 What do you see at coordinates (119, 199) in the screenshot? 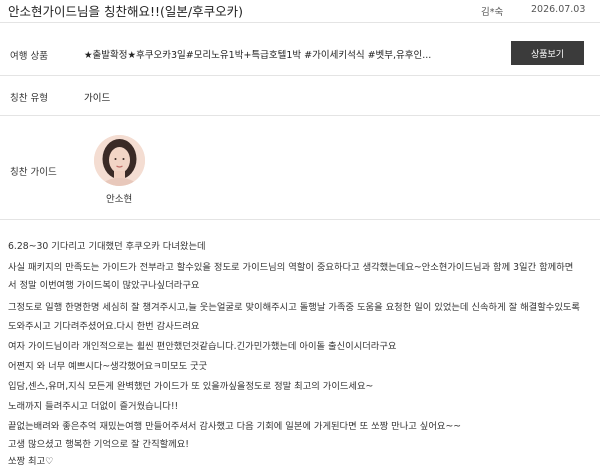
I see `guide-name: 안소현` at bounding box center [119, 199].